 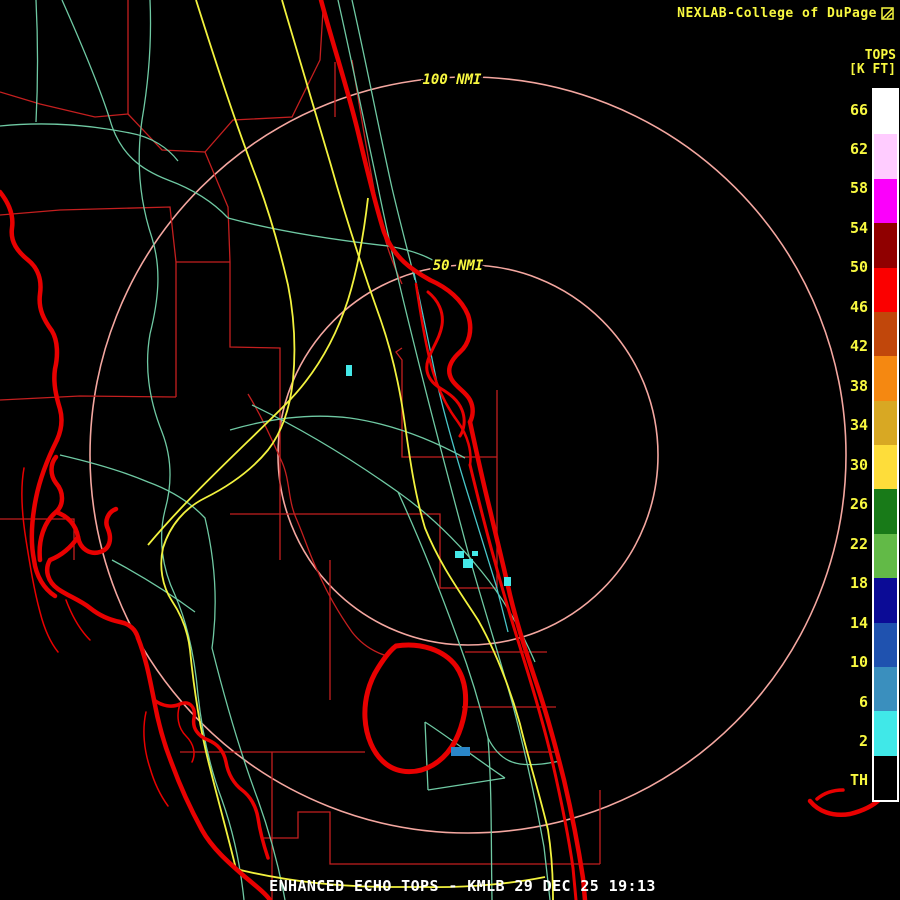 What do you see at coordinates (858, 267) in the screenshot?
I see `legend-value-label: 50` at bounding box center [858, 267].